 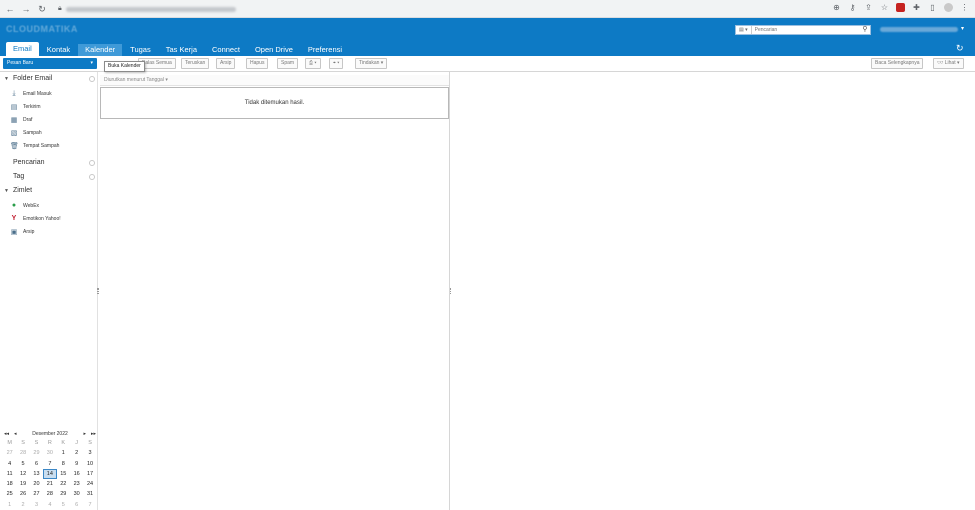 What do you see at coordinates (900, 7) in the screenshot?
I see `extension-pdf-icon` at bounding box center [900, 7].